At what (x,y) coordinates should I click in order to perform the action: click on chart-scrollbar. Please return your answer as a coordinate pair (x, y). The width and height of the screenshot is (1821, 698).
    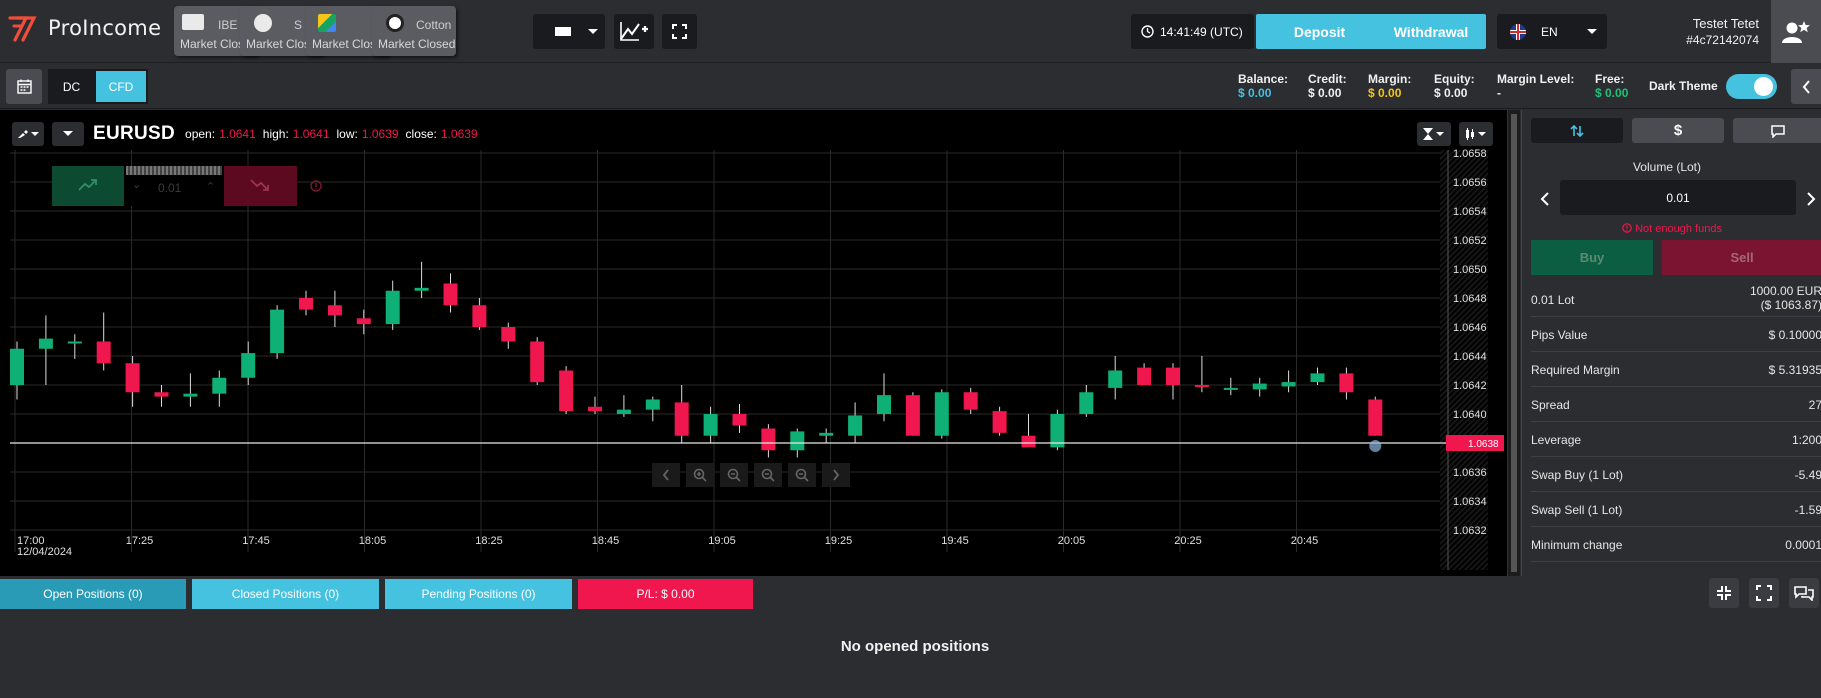
    Looking at the image, I should click on (1513, 343).